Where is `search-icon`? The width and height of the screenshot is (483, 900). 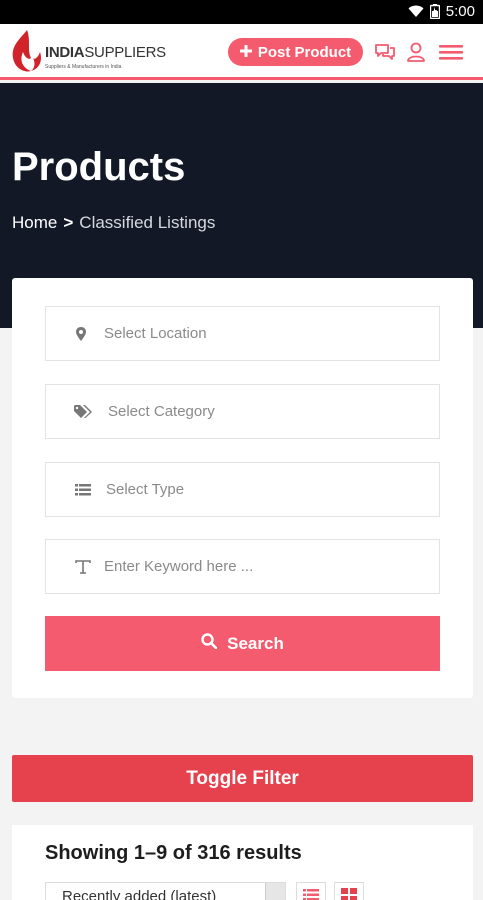 search-icon is located at coordinates (209, 643).